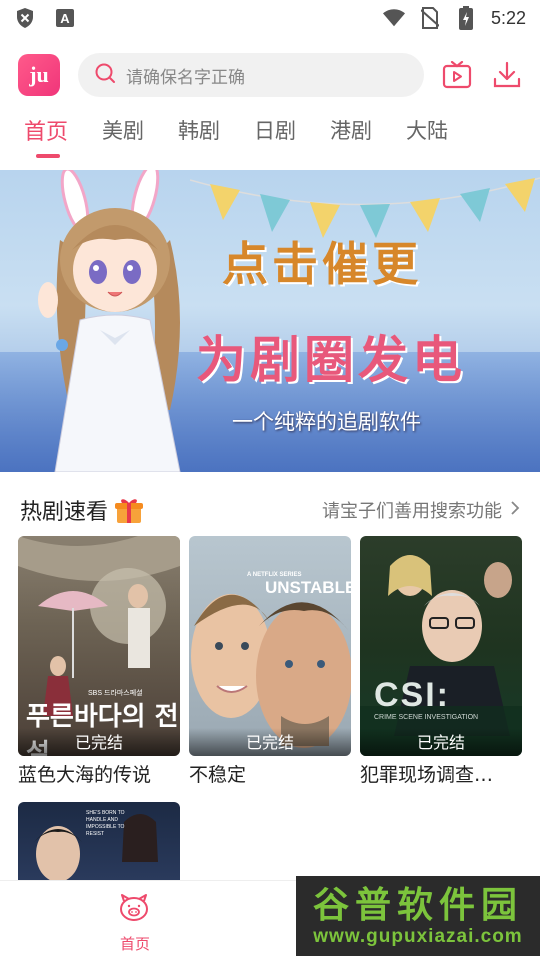 This screenshot has height=960, width=540. Describe the element at coordinates (25, 18) in the screenshot. I see `shield-icon` at that location.